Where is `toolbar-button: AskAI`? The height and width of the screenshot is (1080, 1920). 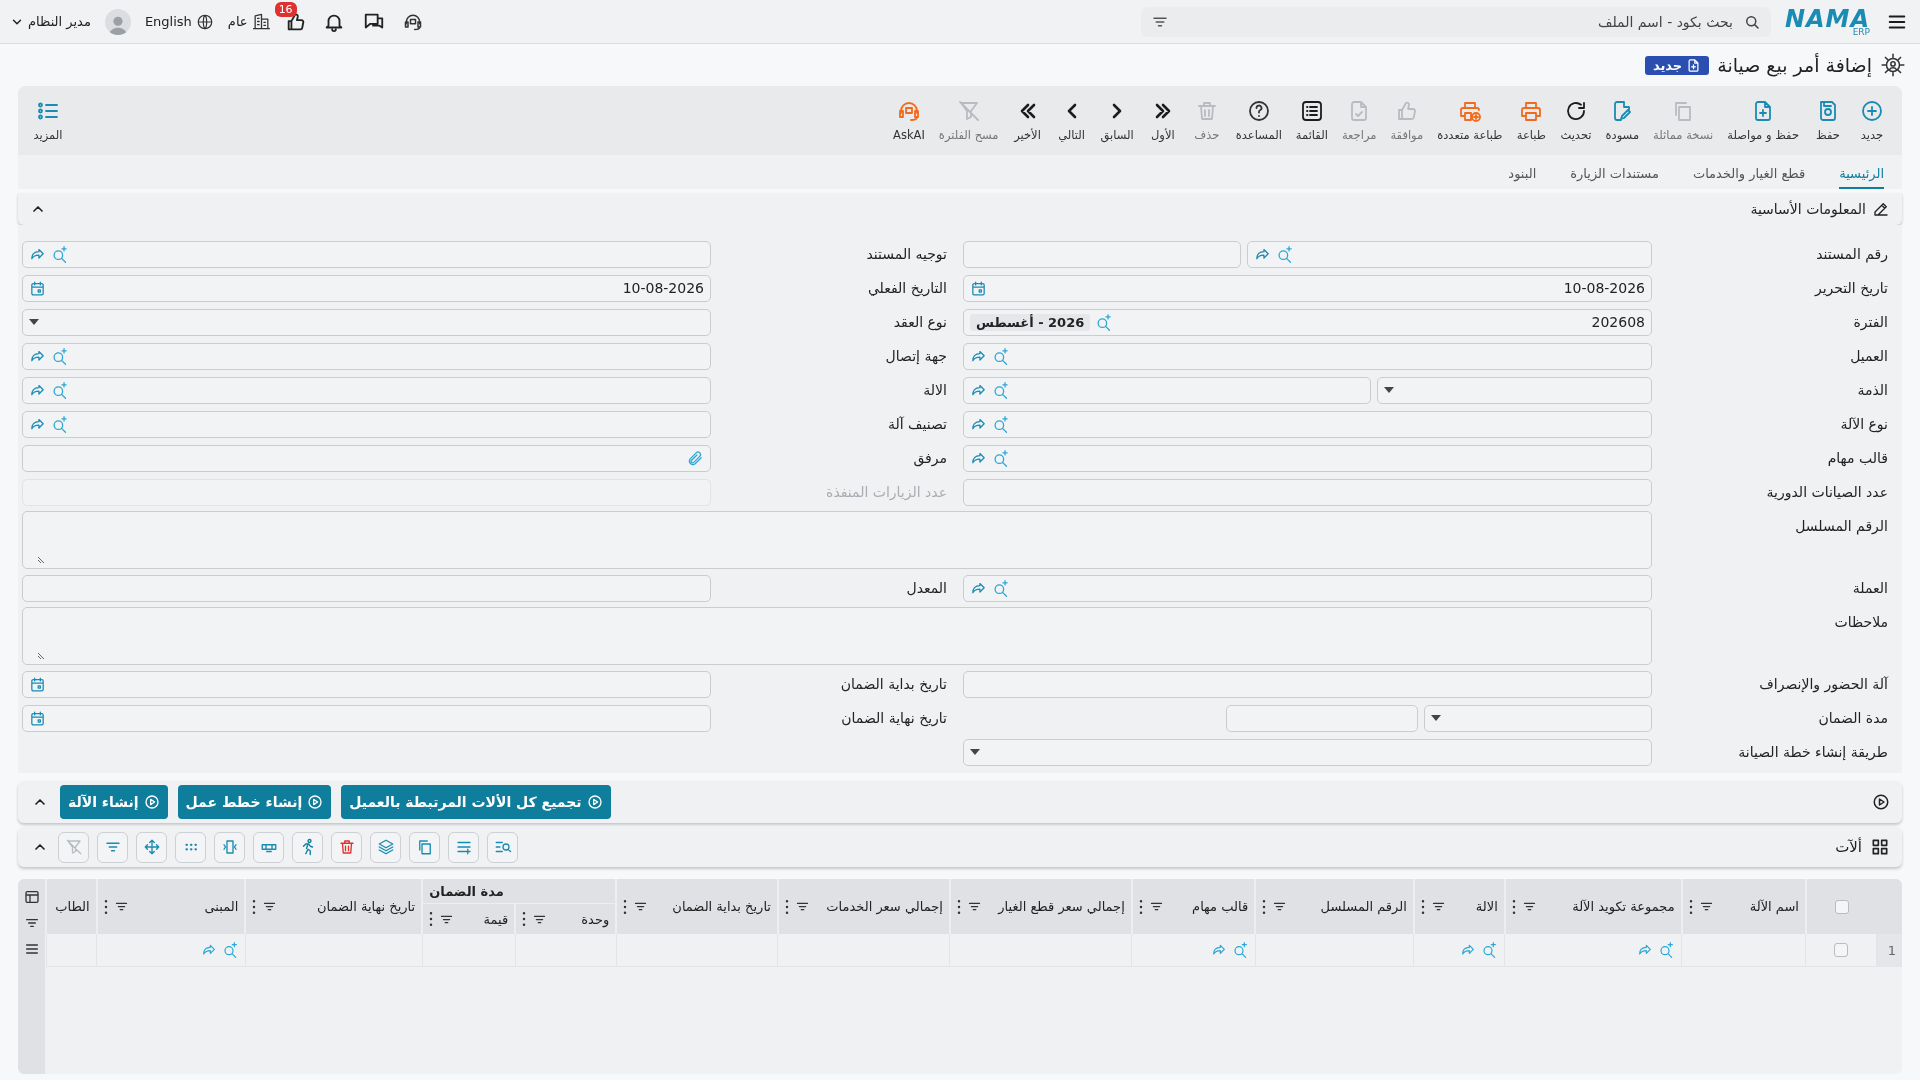
toolbar-button: AskAI is located at coordinates (909, 120).